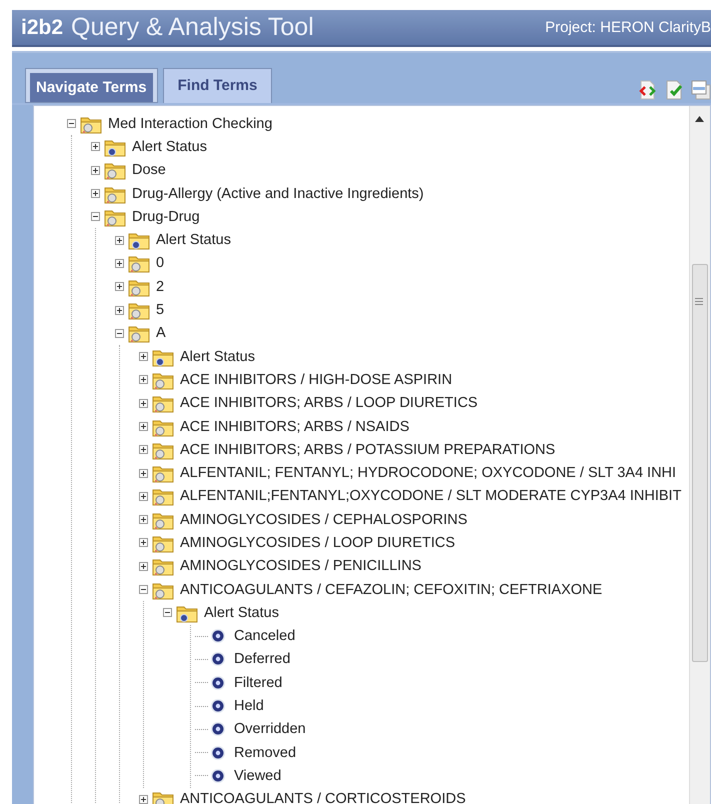 Image resolution: width=711 pixels, height=804 pixels. Describe the element at coordinates (699, 119) in the screenshot. I see `scroll-up-icon` at that location.